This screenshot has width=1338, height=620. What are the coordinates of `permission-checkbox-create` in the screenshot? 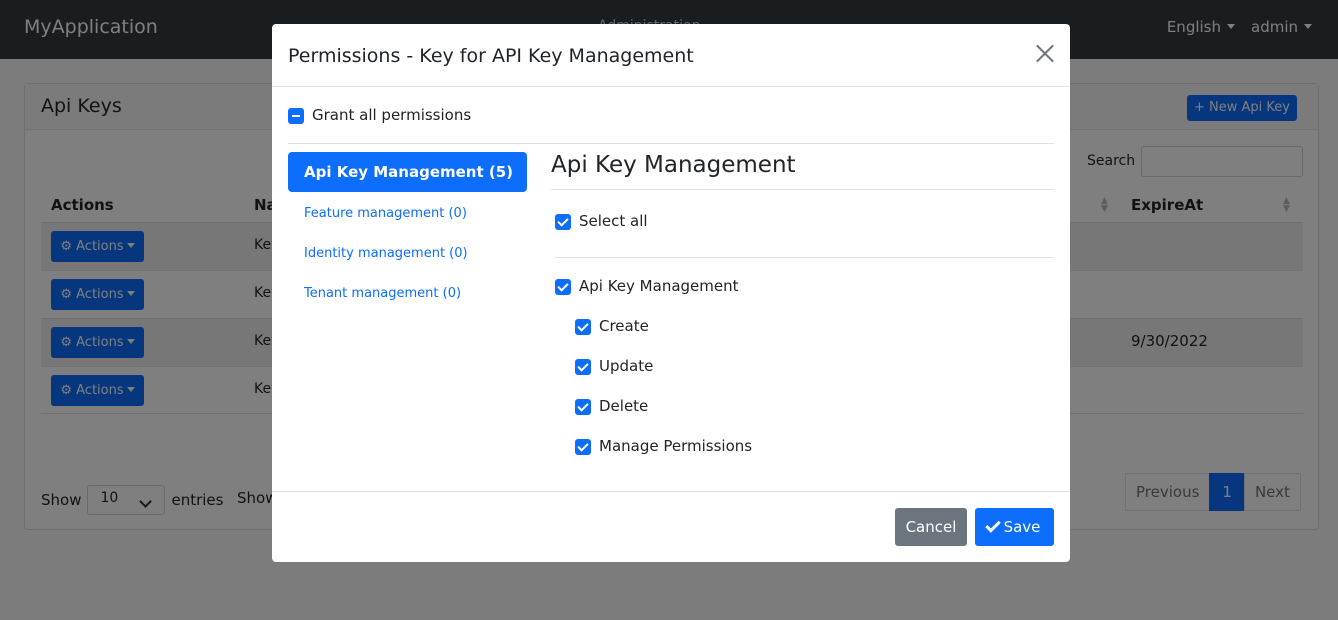 It's located at (583, 327).